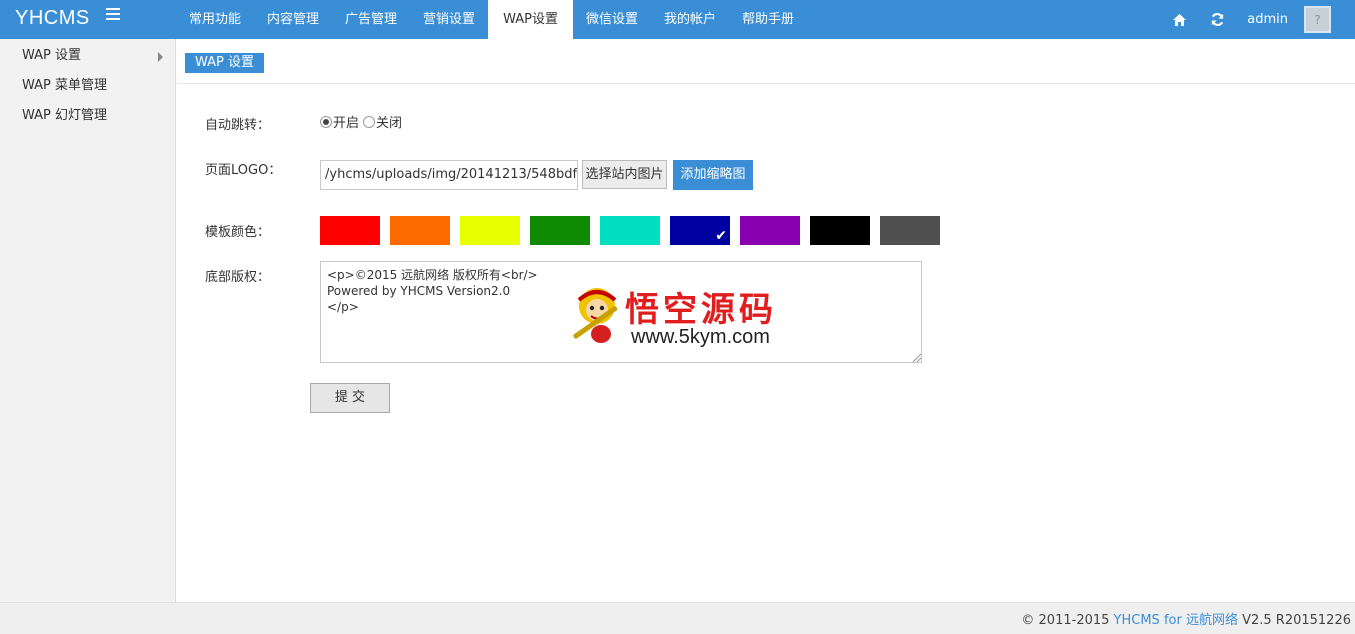 This screenshot has width=1355, height=634. Describe the element at coordinates (389, 121) in the screenshot. I see `radio-off-label: 关闭` at that location.